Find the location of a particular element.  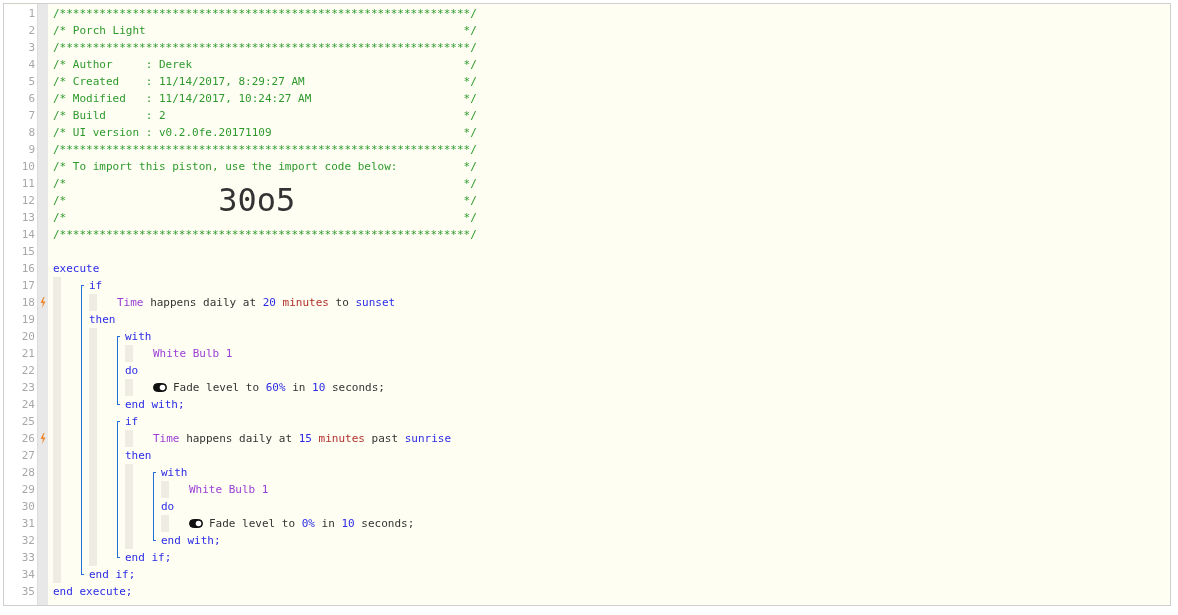

line-number: 15 is located at coordinates (27, 252).